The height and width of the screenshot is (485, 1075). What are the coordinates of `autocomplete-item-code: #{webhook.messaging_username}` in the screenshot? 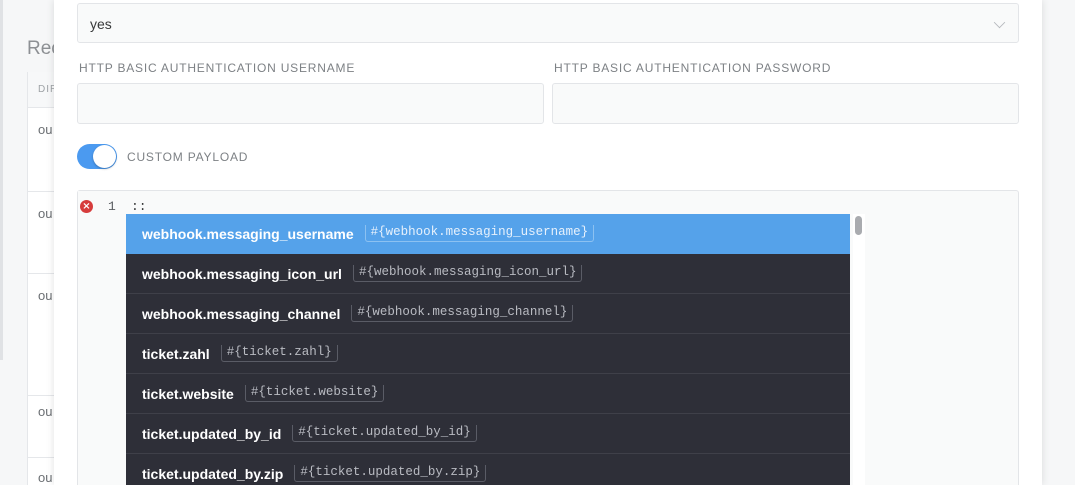 It's located at (479, 233).